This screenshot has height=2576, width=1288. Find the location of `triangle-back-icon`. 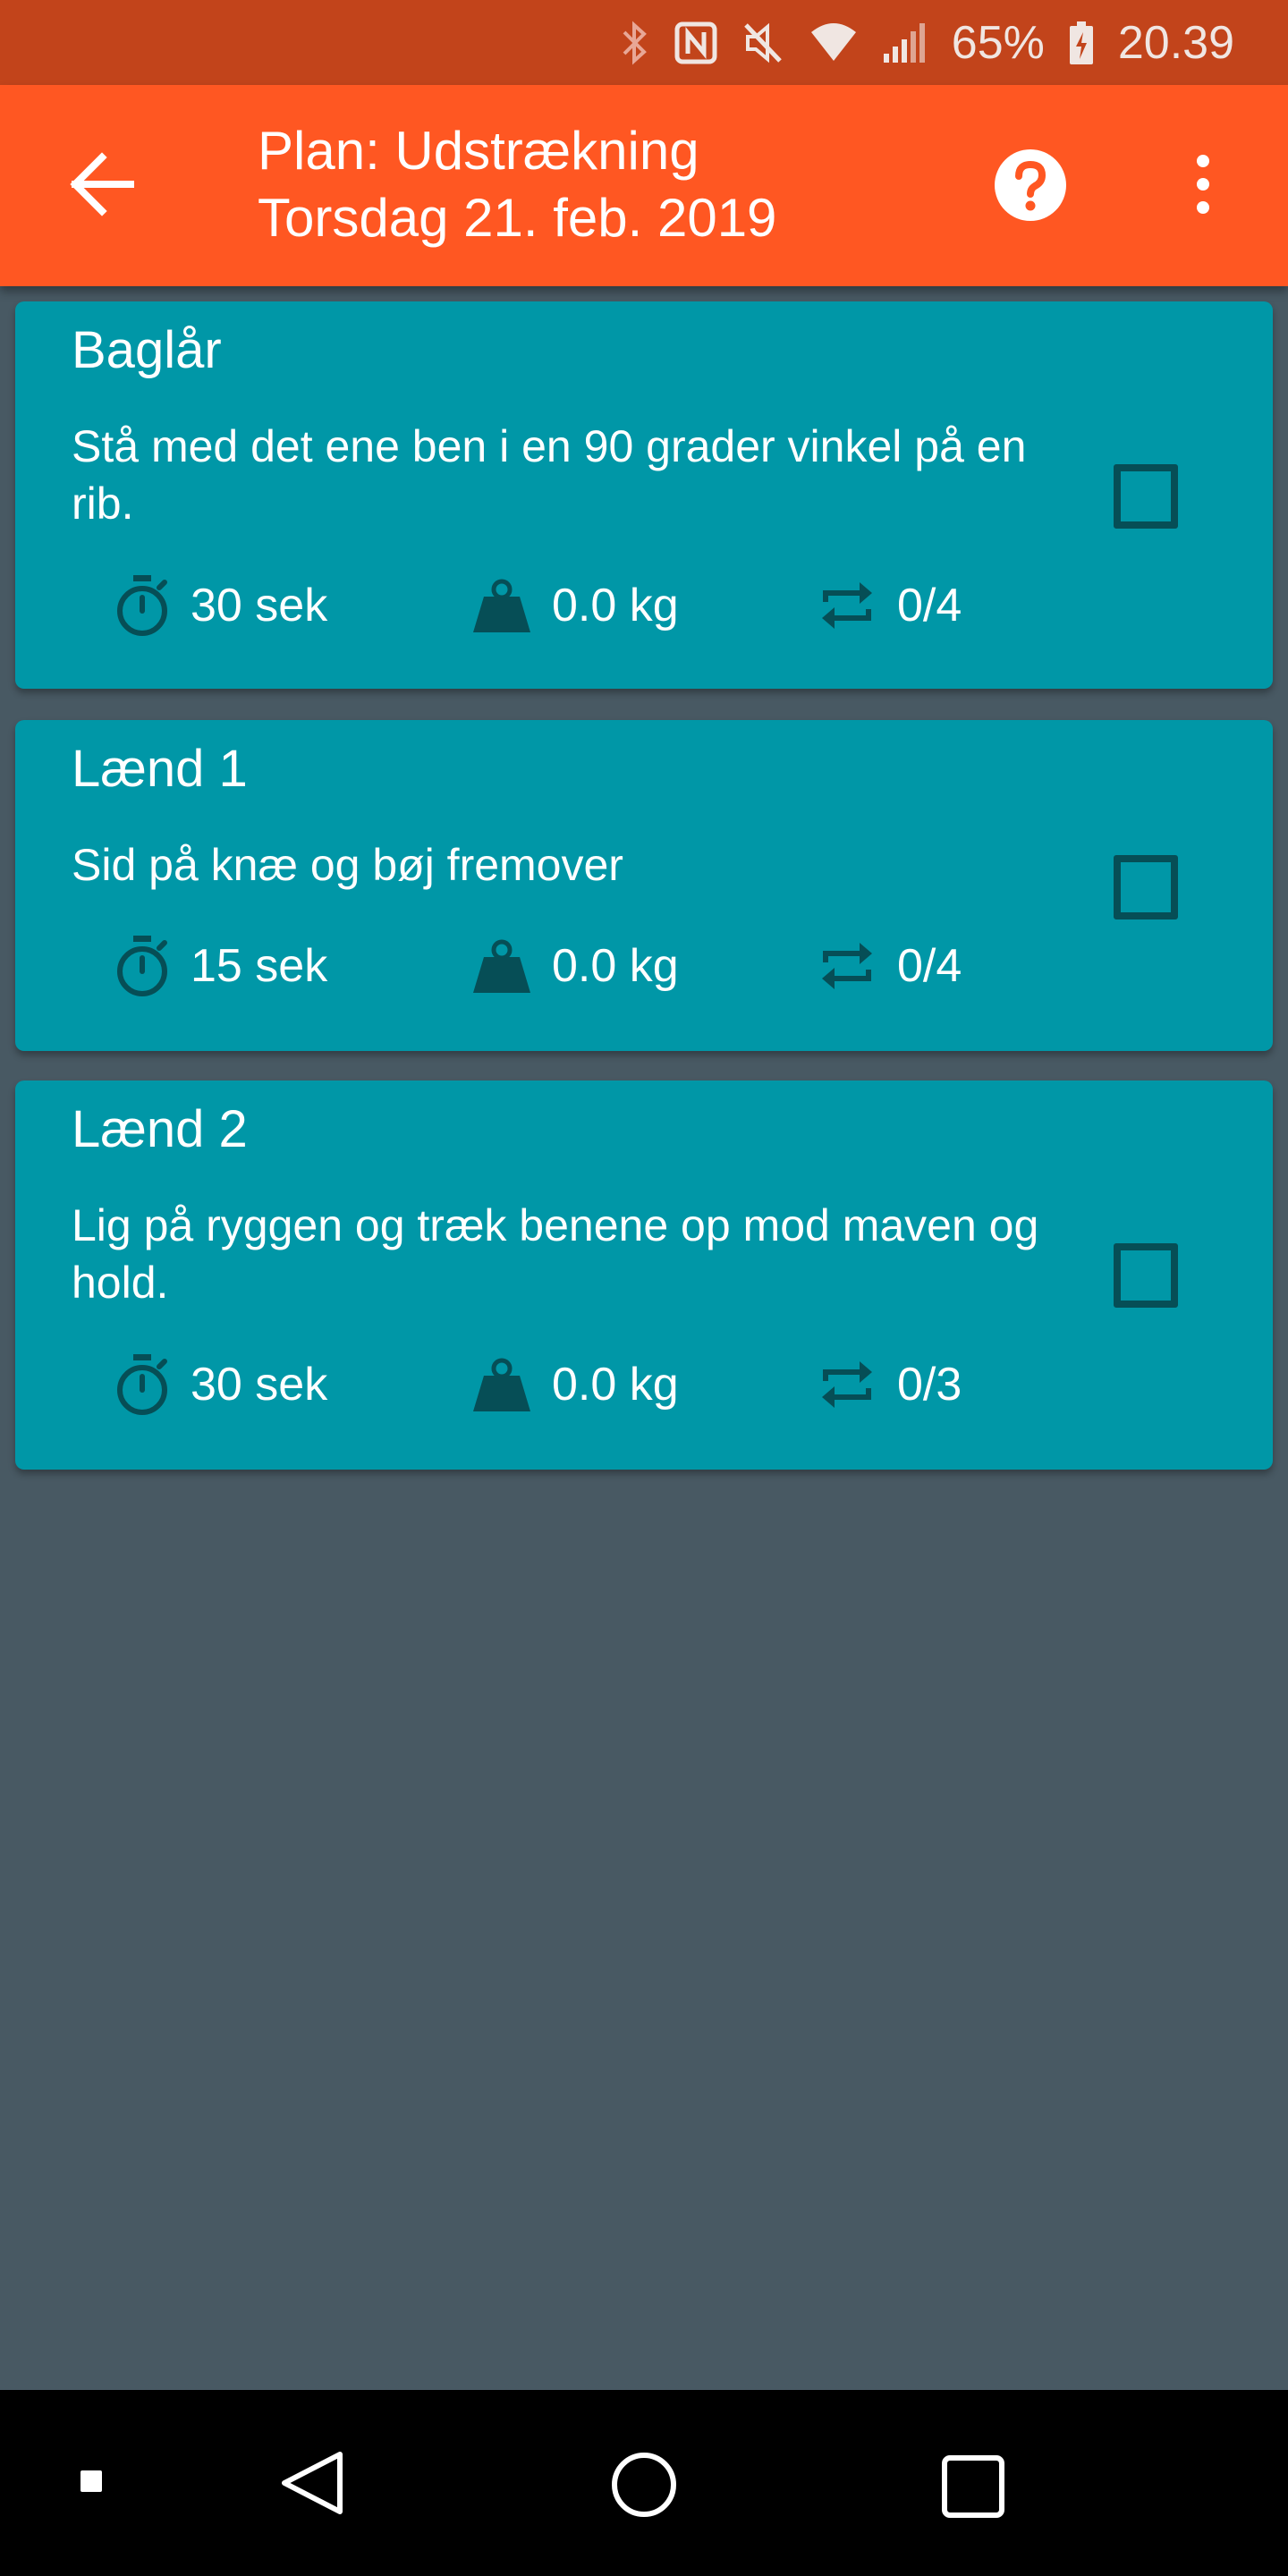

triangle-back-icon is located at coordinates (312, 2483).